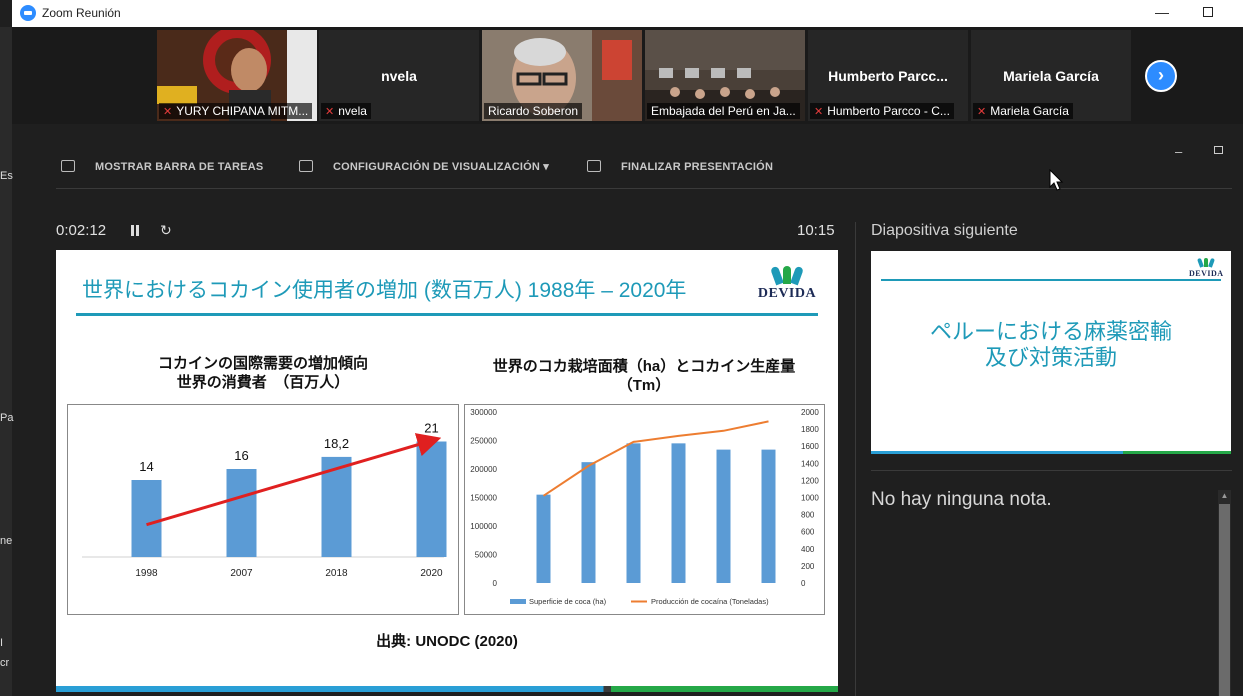 The image size is (1243, 696). Describe the element at coordinates (167, 230) in the screenshot. I see `reset-timer-icon: ↻` at that location.